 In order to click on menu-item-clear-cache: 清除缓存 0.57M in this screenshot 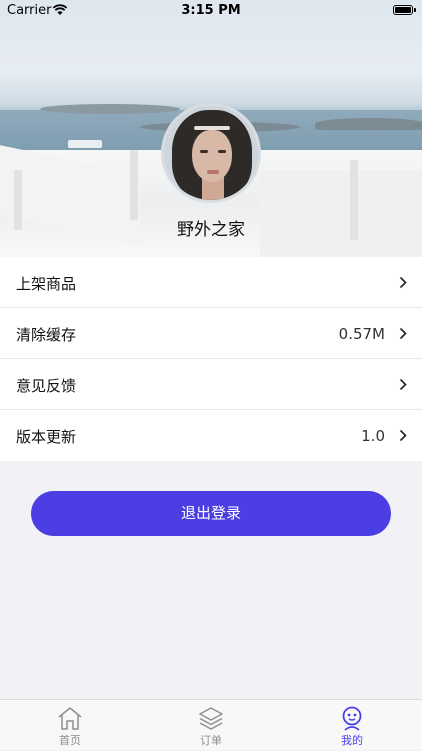, I will do `click(211, 333)`.